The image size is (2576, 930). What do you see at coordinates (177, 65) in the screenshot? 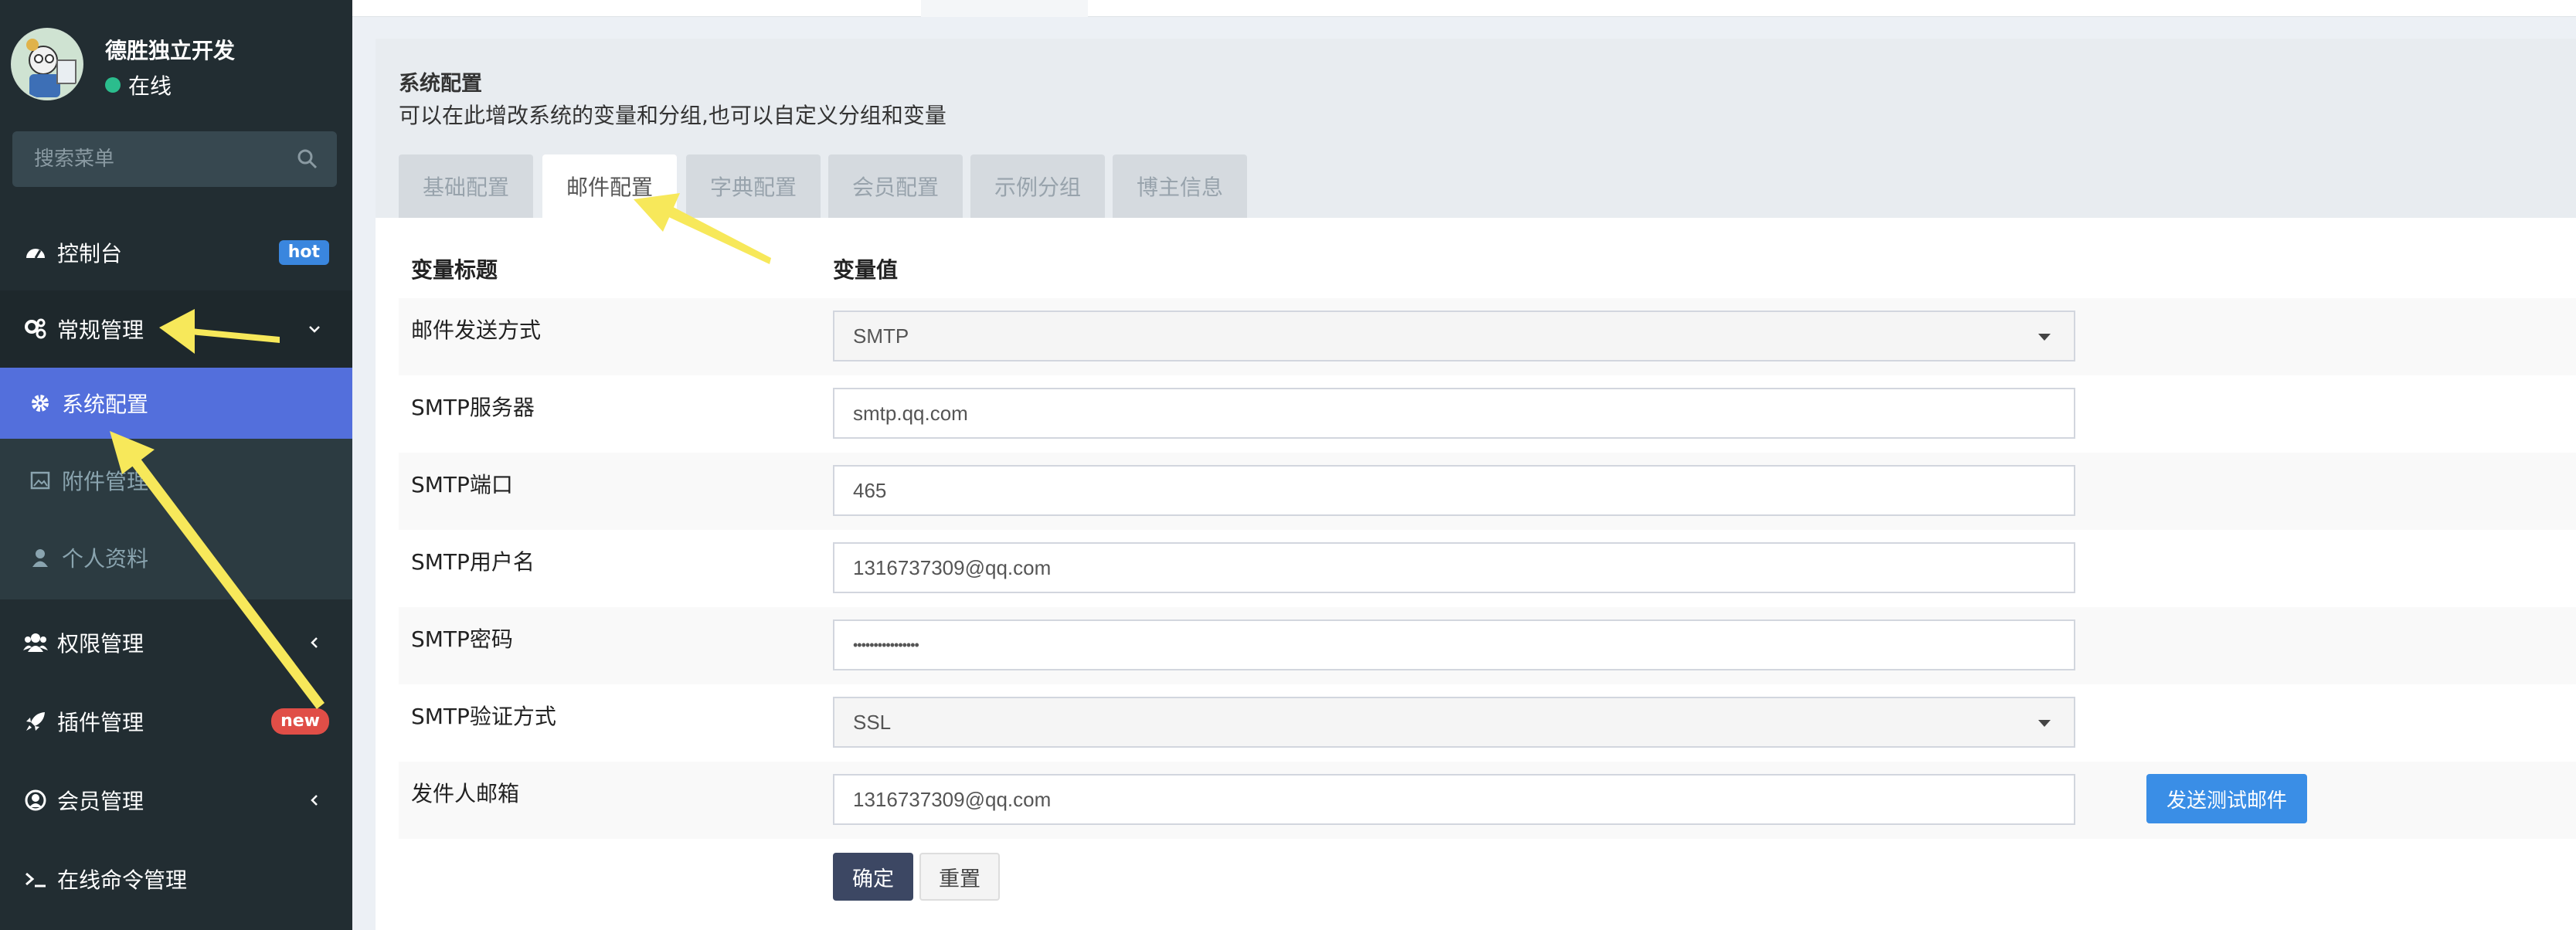
I see `user-panel: 德胜独立开发 在线` at bounding box center [177, 65].